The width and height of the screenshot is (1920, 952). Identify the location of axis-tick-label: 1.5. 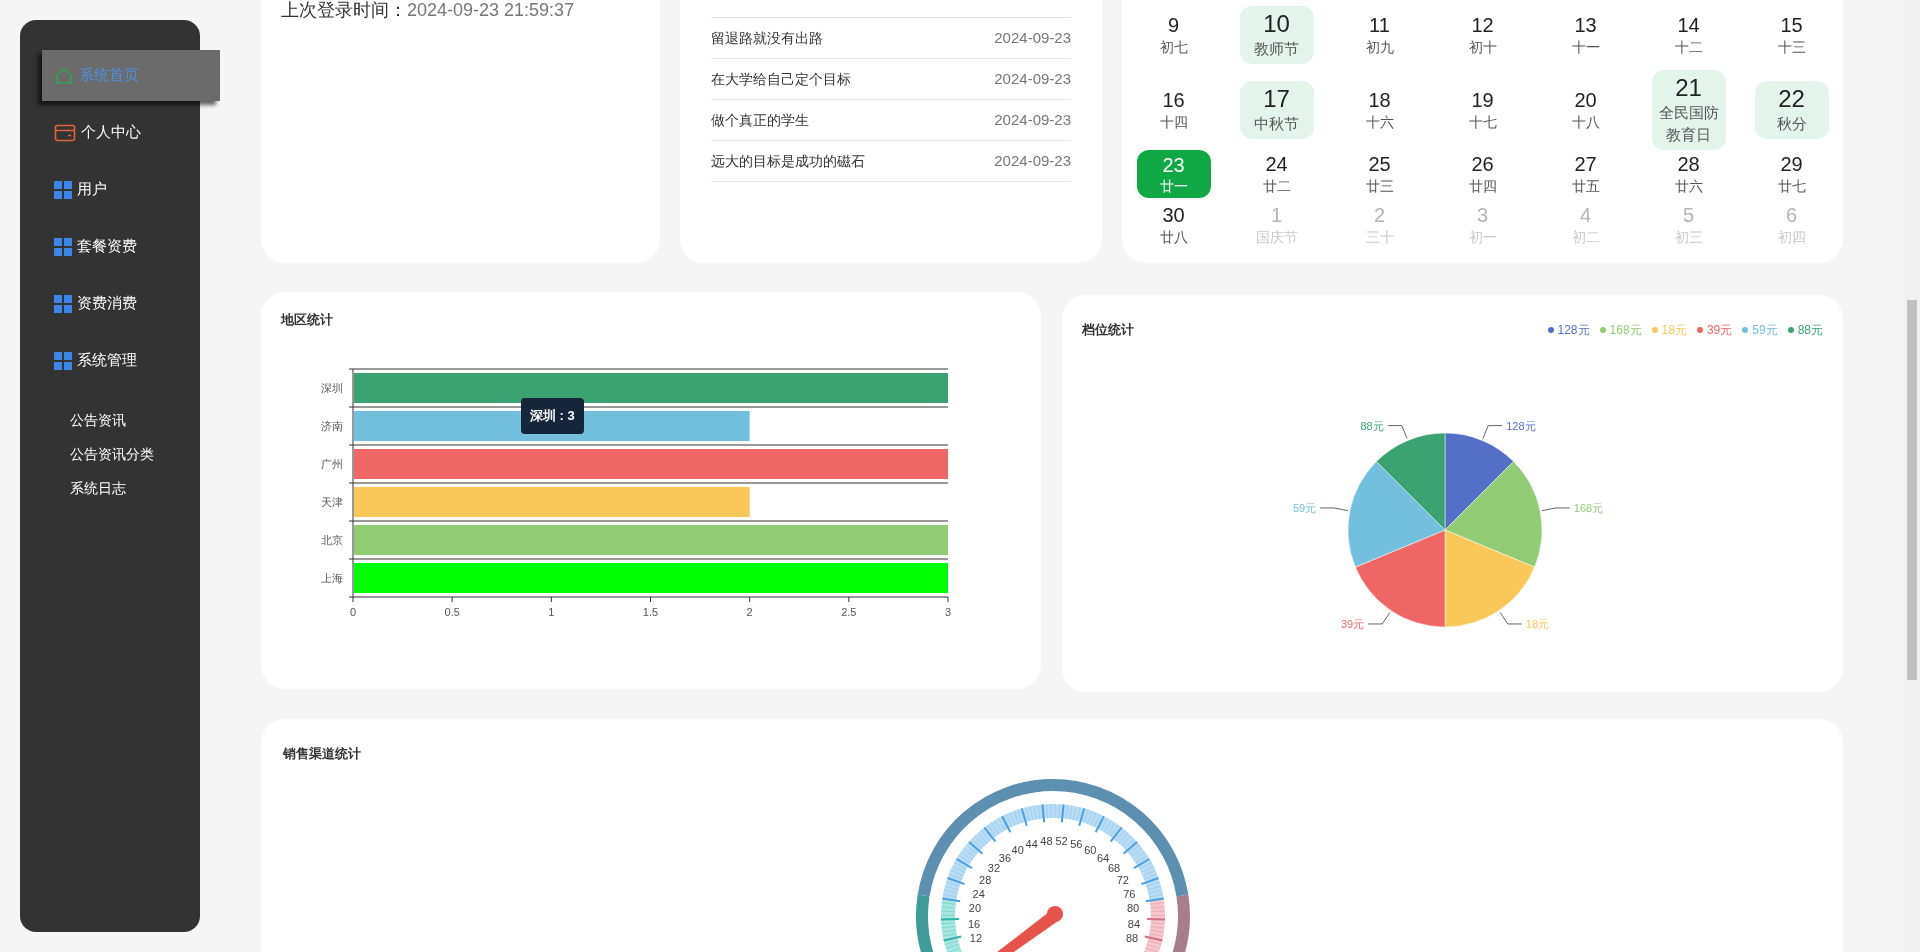
(650, 612).